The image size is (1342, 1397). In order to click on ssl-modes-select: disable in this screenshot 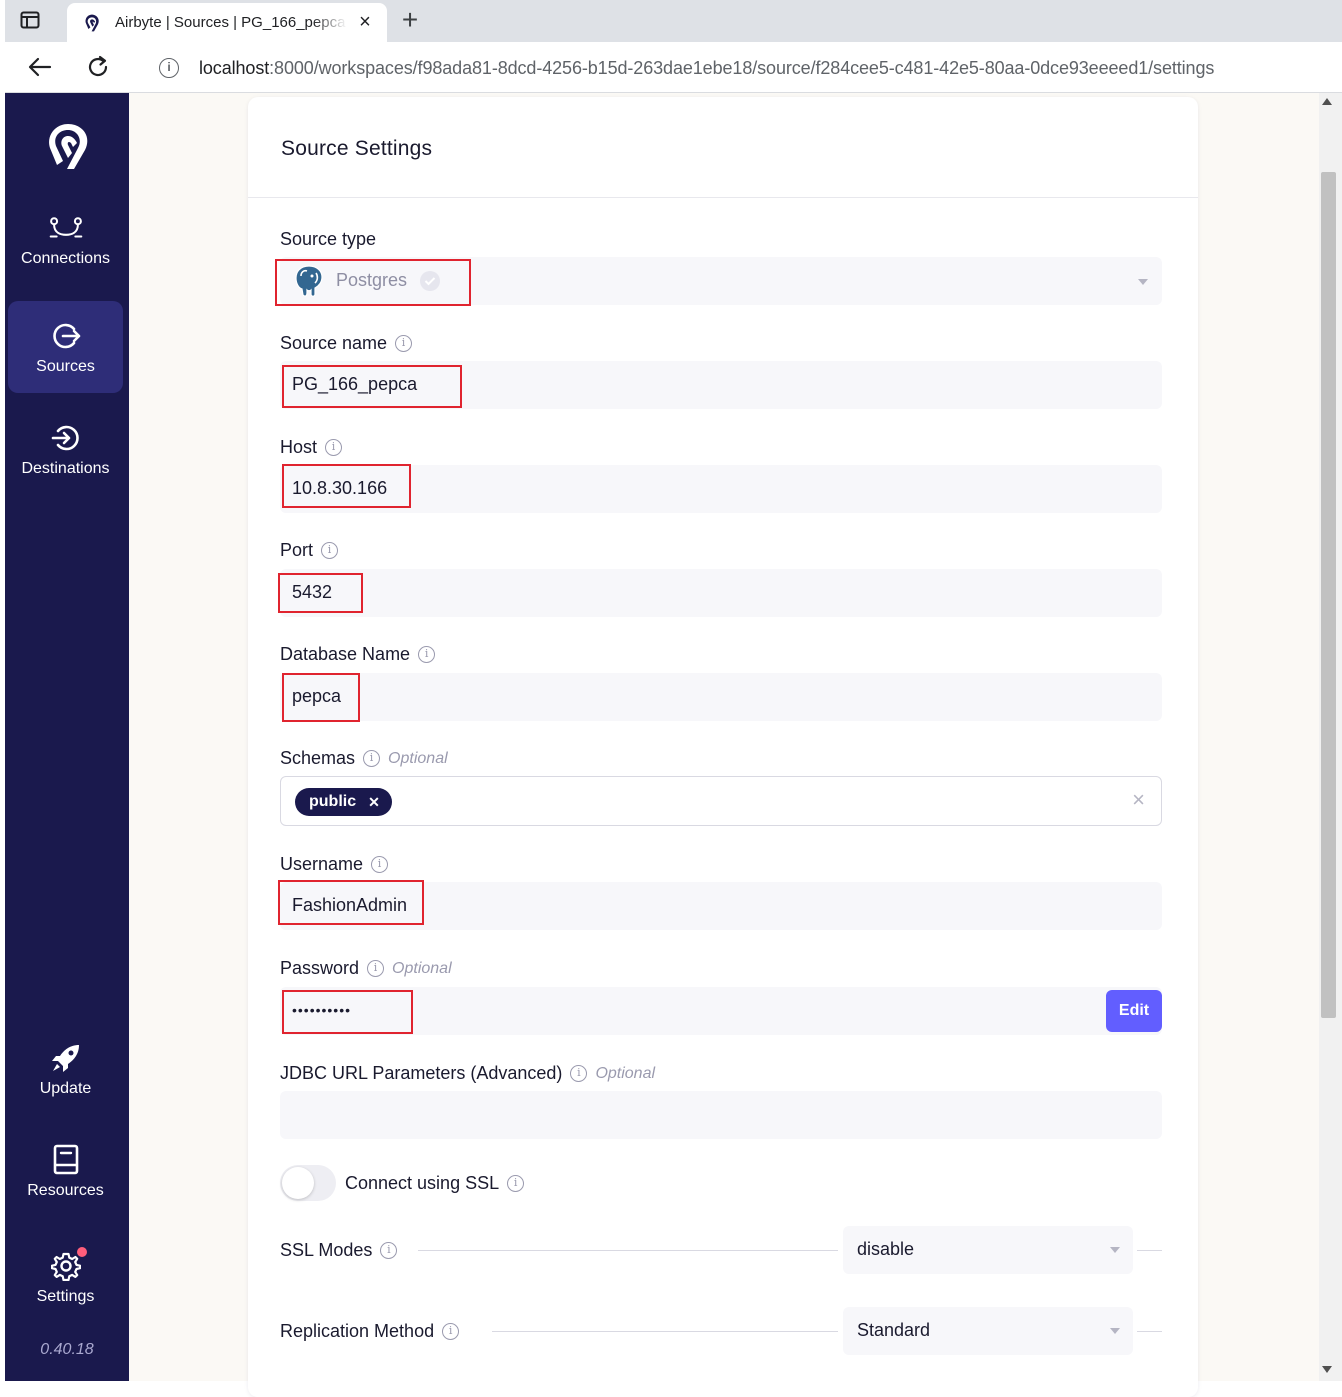, I will do `click(988, 1250)`.